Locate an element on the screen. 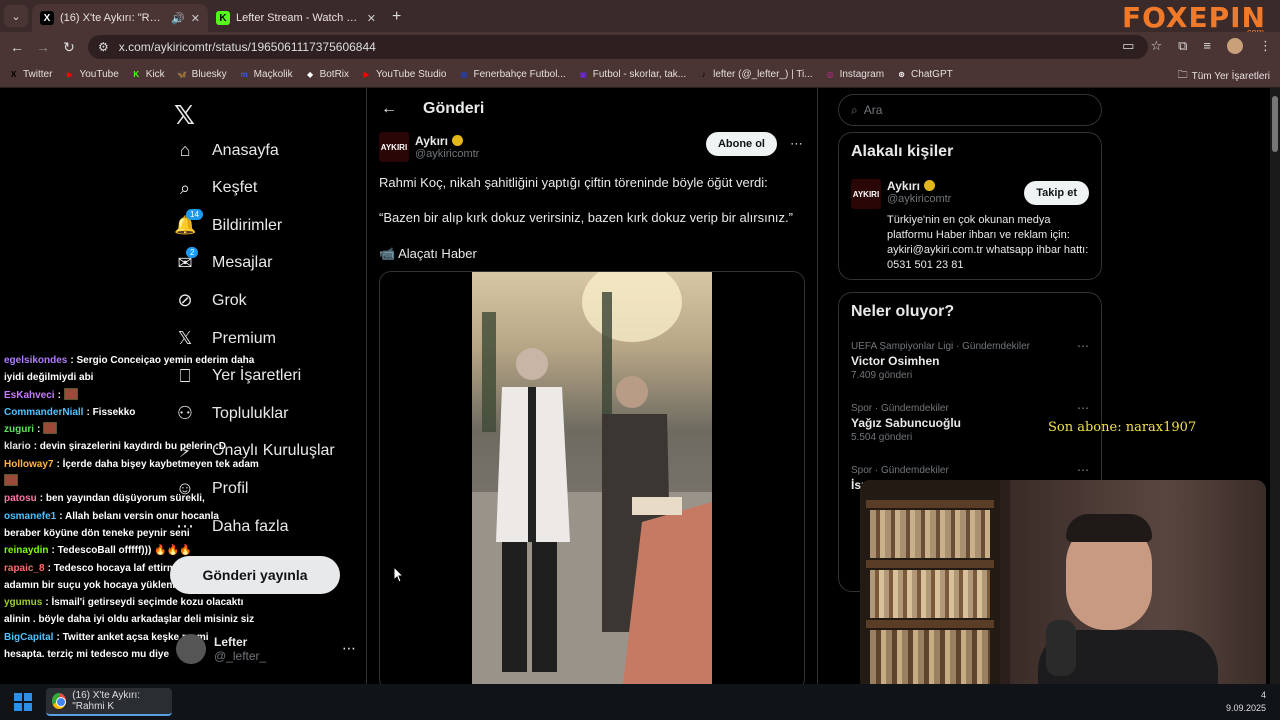  tab-inactive: K Lefter Stream - Watch Live on Kick ✕ is located at coordinates (296, 18).